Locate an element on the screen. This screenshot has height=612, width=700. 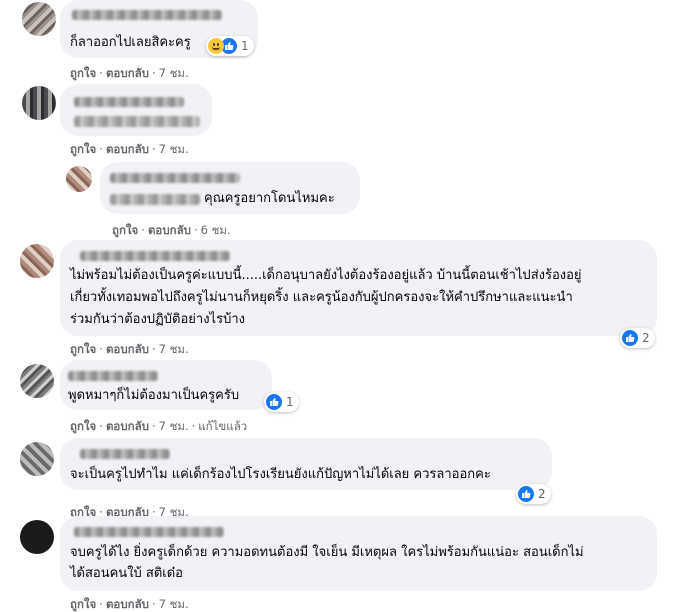
comment-text-line: ได้สอนคนใบ้ สติเด๋อ is located at coordinates (126, 573).